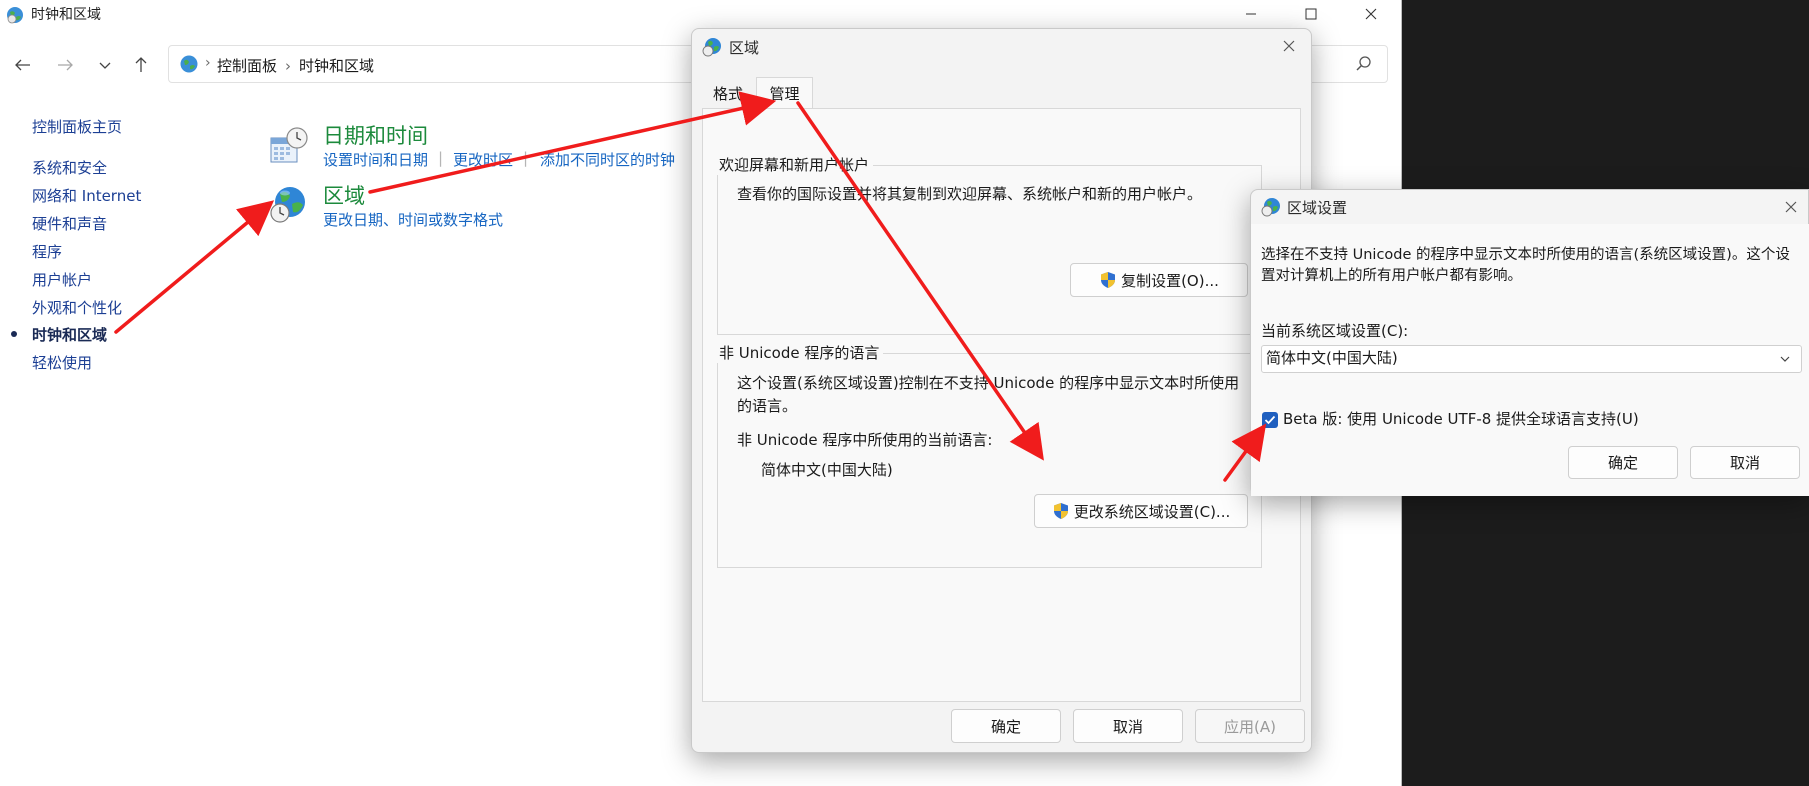 The image size is (1809, 786). Describe the element at coordinates (1250, 726) in the screenshot. I see `apply-button: 应用(A)` at that location.